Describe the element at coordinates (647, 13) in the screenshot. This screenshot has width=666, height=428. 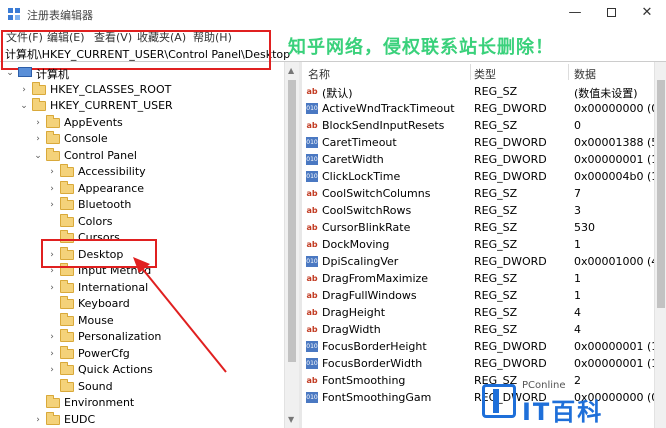
I see `close-button: ✕` at that location.